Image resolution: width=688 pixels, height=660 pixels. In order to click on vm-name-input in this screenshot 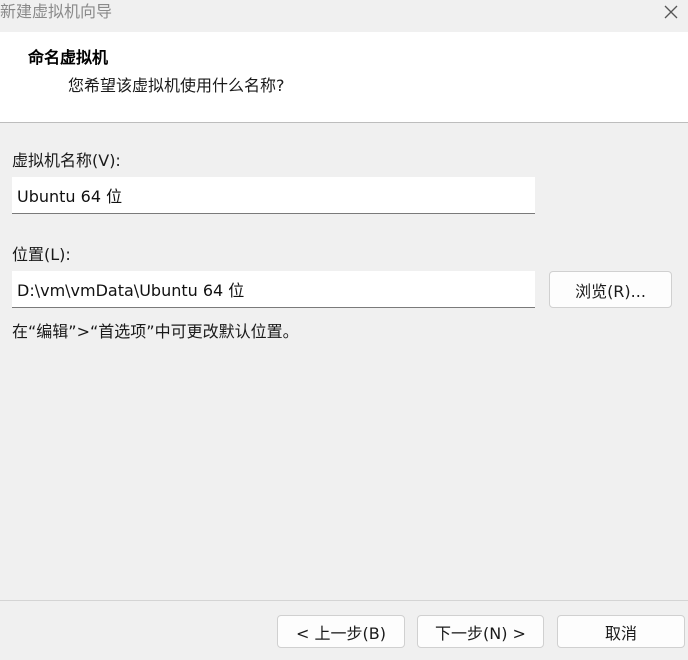, I will do `click(273, 195)`.